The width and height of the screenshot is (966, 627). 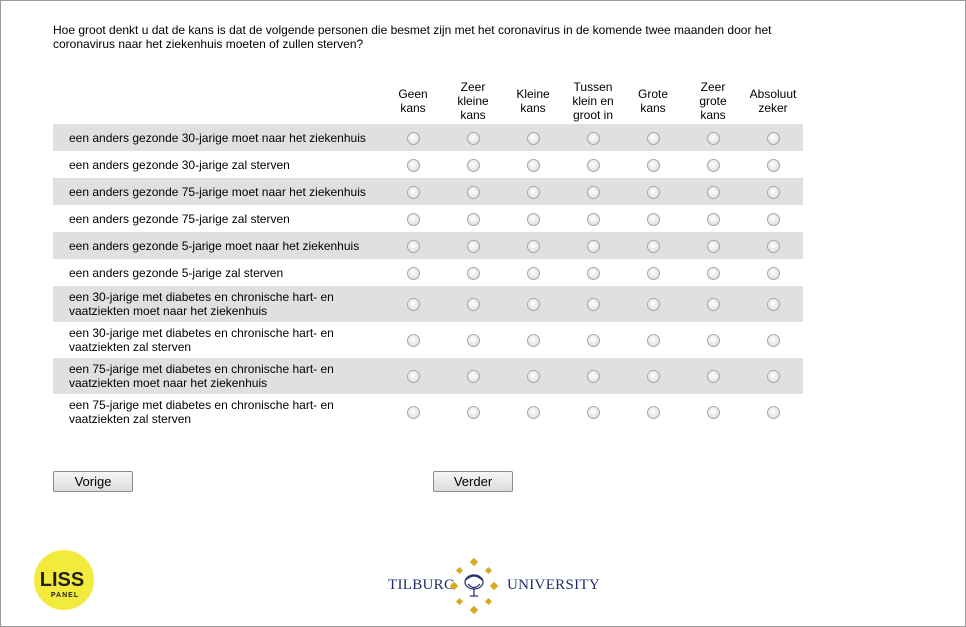 What do you see at coordinates (653, 101) in the screenshot?
I see `column-header: Grote kans` at bounding box center [653, 101].